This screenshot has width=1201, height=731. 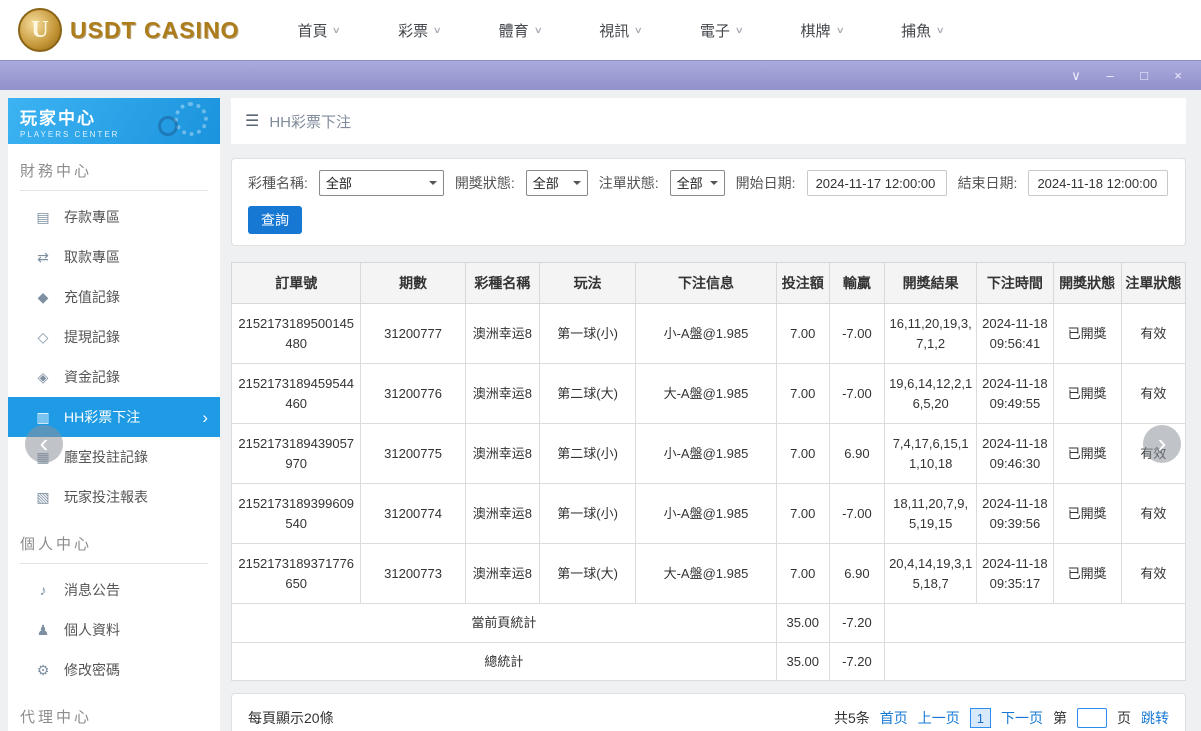 I want to click on personal-section: 個人中心 ♪ 消息公告 › ♟ 個人資料 ›, so click(x=114, y=611).